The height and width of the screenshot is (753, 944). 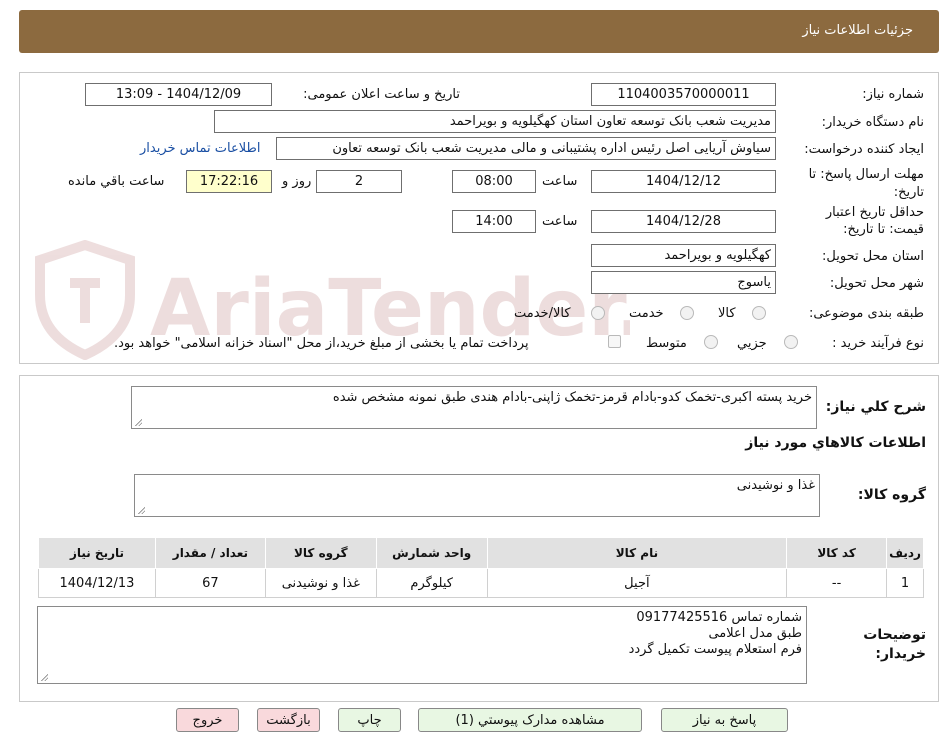 I want to click on response-time-label: ساعت, so click(x=560, y=181).